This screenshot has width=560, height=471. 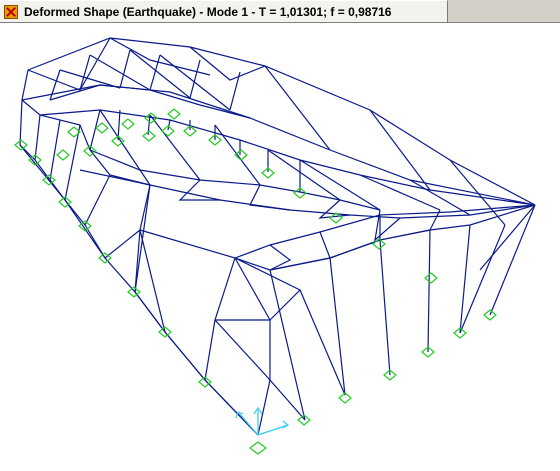 I want to click on global-axes-icon, so click(x=262, y=421).